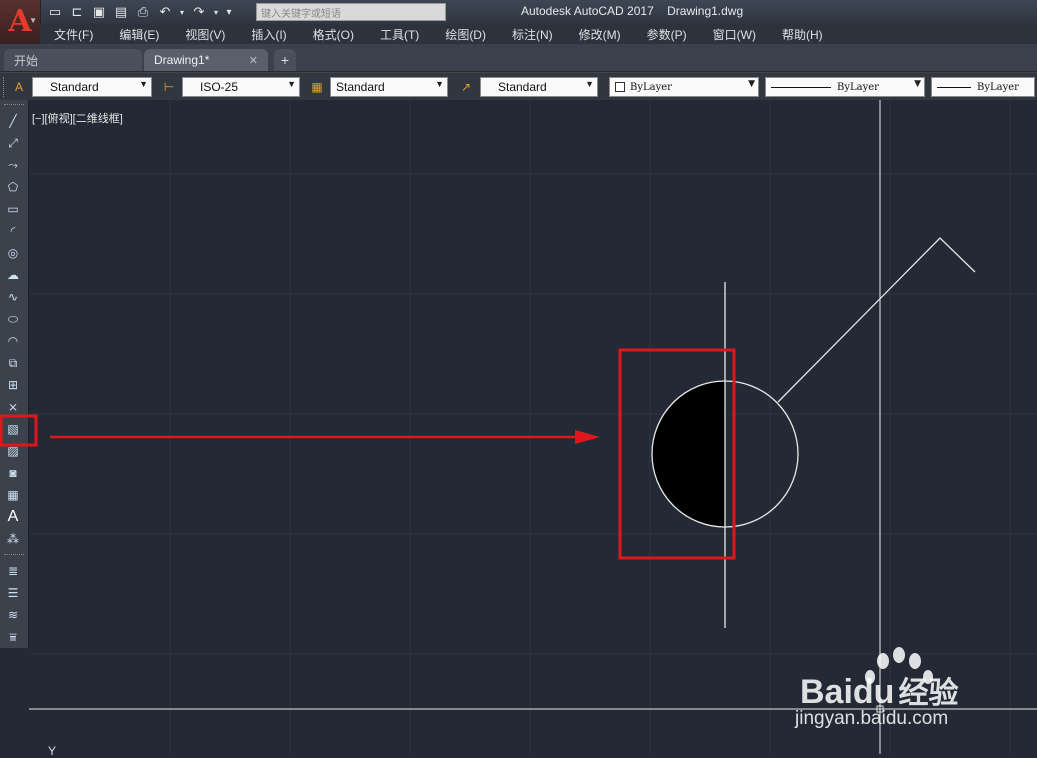 Image resolution: width=1037 pixels, height=758 pixels. What do you see at coordinates (872, 718) in the screenshot?
I see `watermark-url: jingyan.baidu.com` at bounding box center [872, 718].